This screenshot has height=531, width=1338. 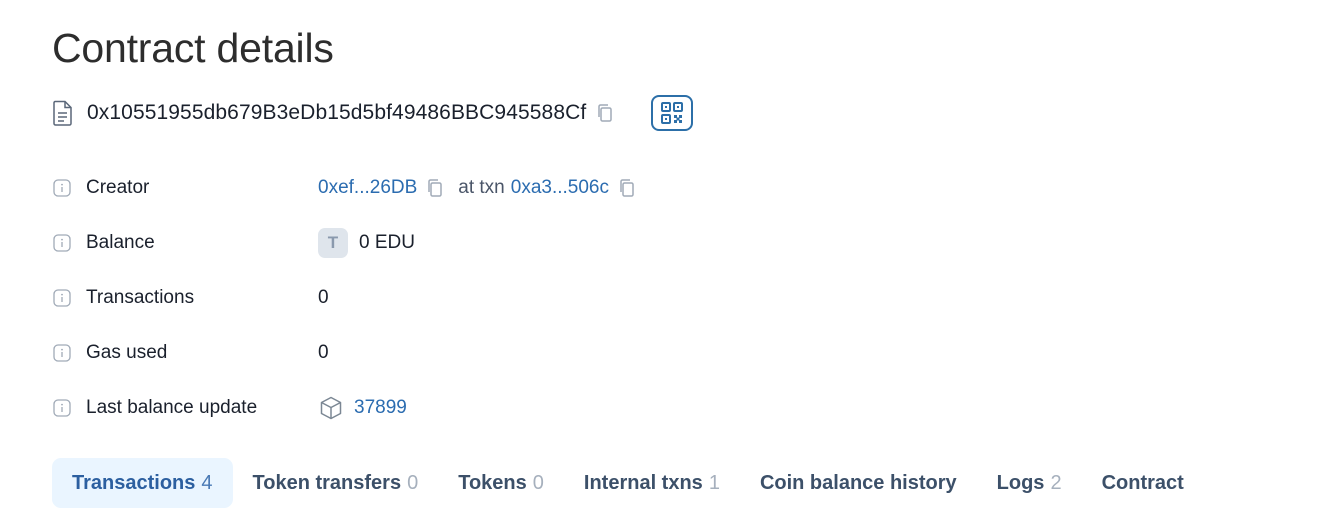 I want to click on at-txn-label: at txn, so click(x=481, y=187).